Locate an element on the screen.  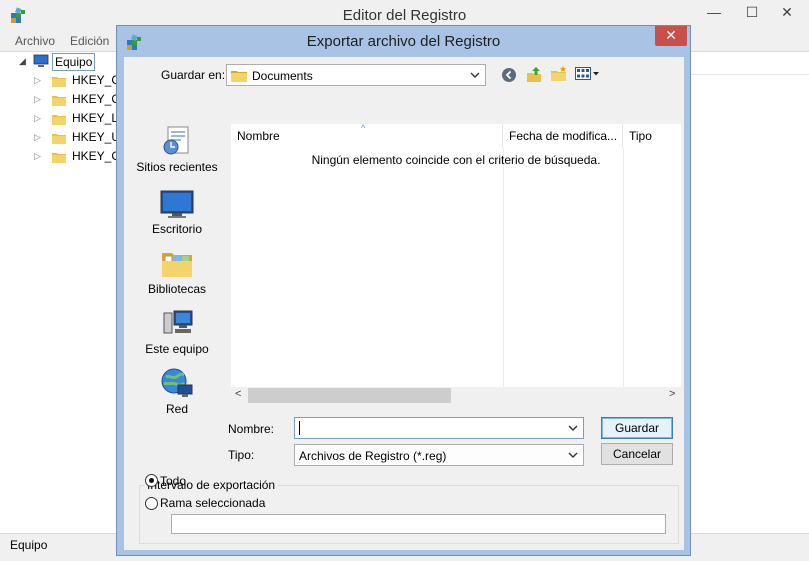
column-label: Nombre is located at coordinates (258, 136).